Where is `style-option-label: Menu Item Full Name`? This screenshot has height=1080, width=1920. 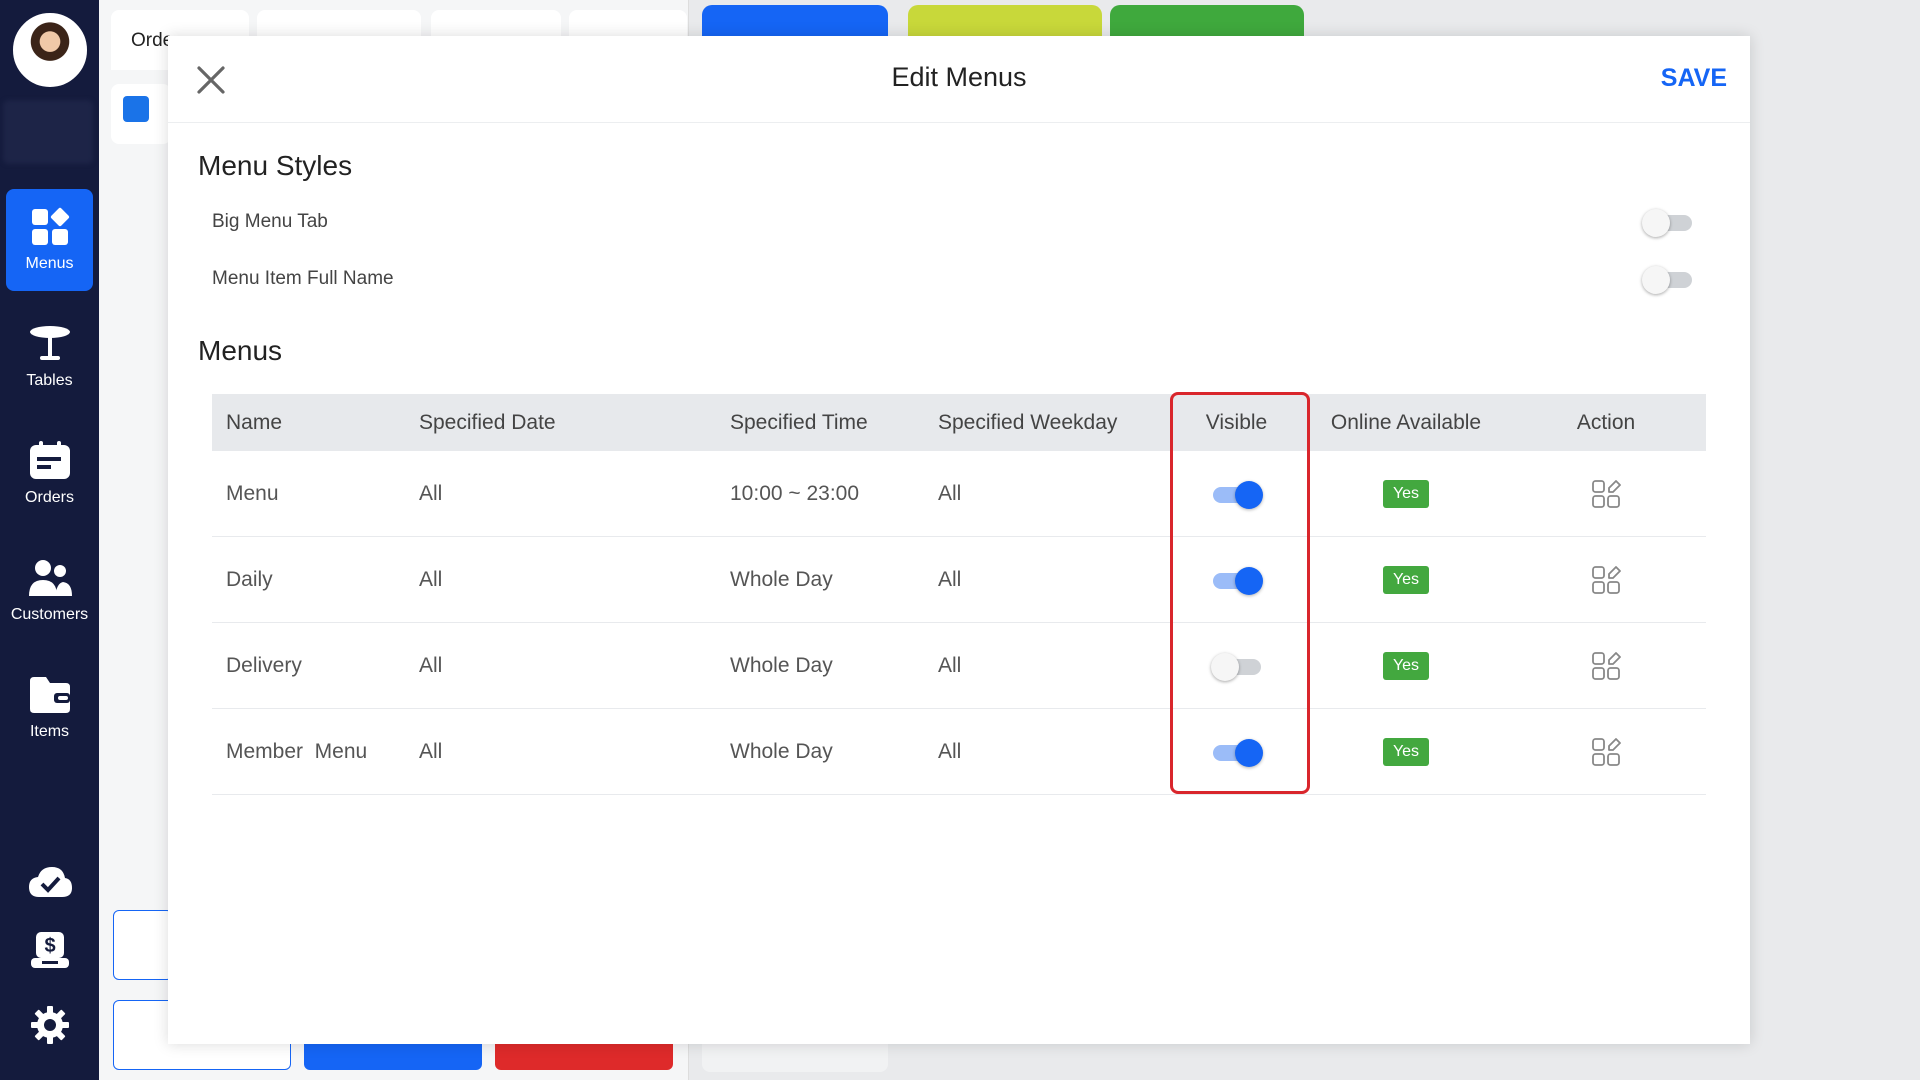 style-option-label: Menu Item Full Name is located at coordinates (303, 278).